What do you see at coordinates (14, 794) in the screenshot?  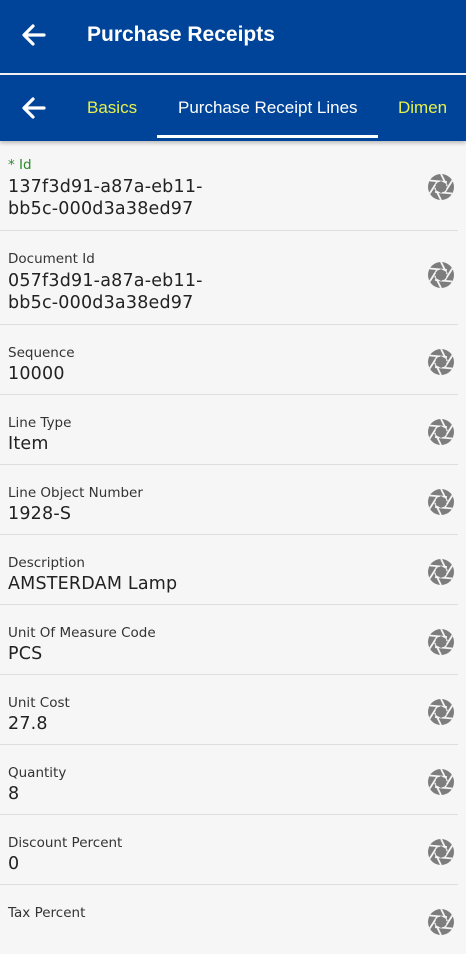 I see `field-value: 8` at bounding box center [14, 794].